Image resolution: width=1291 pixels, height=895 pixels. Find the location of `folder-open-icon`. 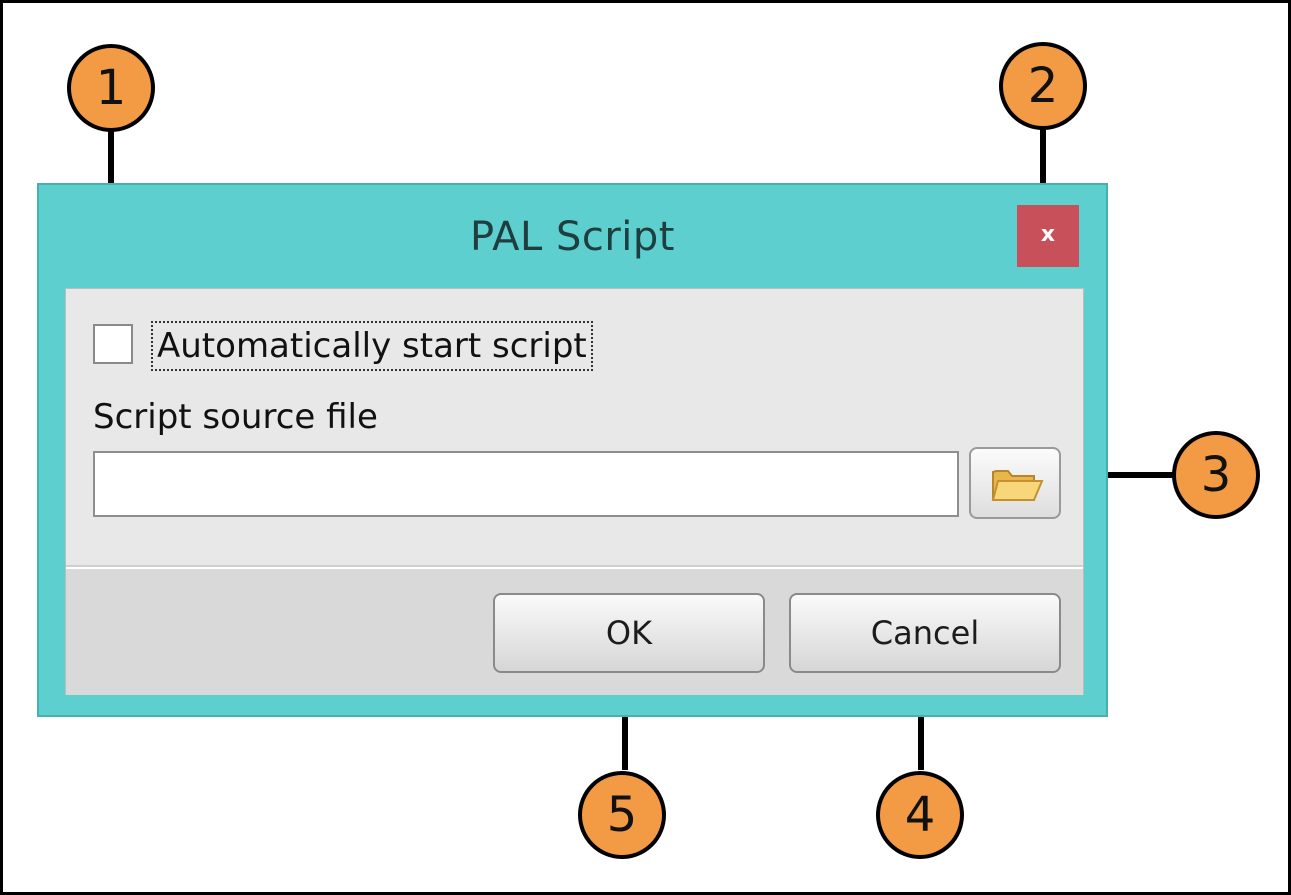

folder-open-icon is located at coordinates (1017, 485).